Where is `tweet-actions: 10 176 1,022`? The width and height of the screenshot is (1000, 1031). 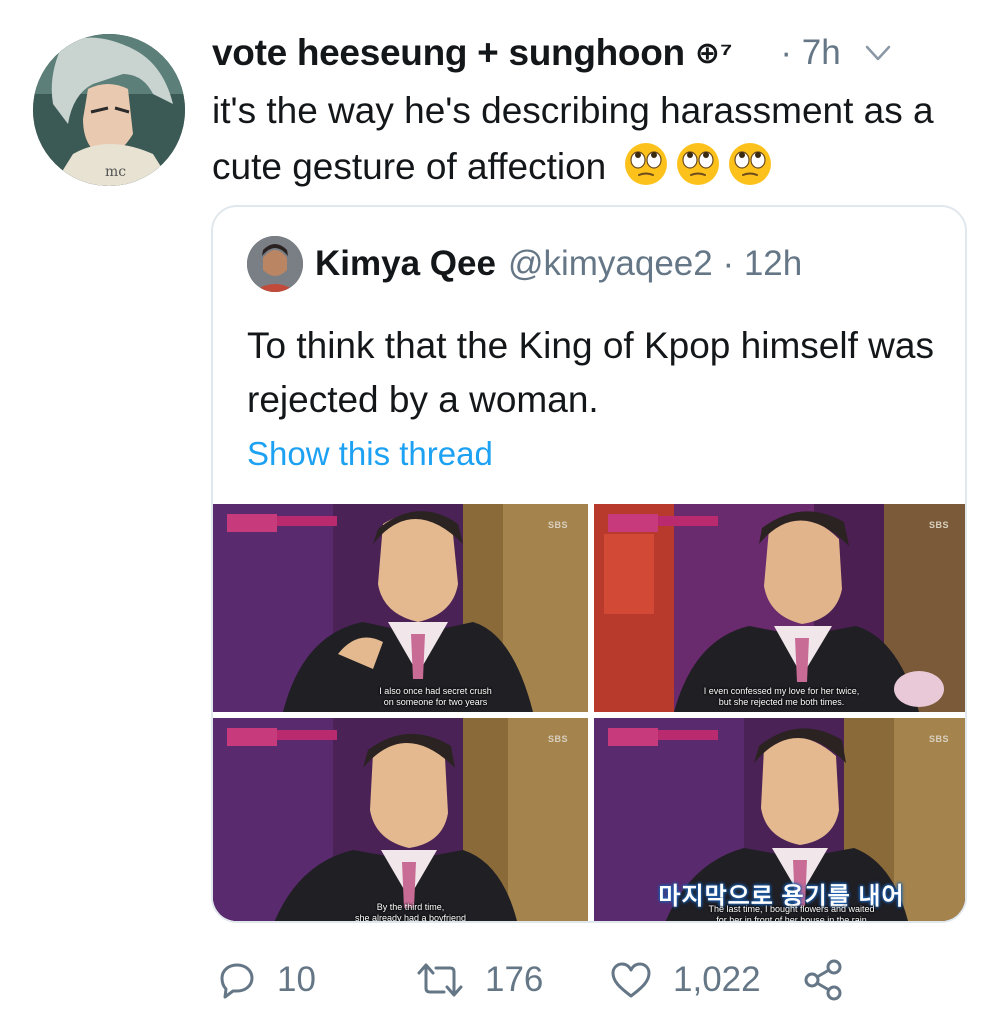 tweet-actions: 10 176 1,022 is located at coordinates (591, 980).